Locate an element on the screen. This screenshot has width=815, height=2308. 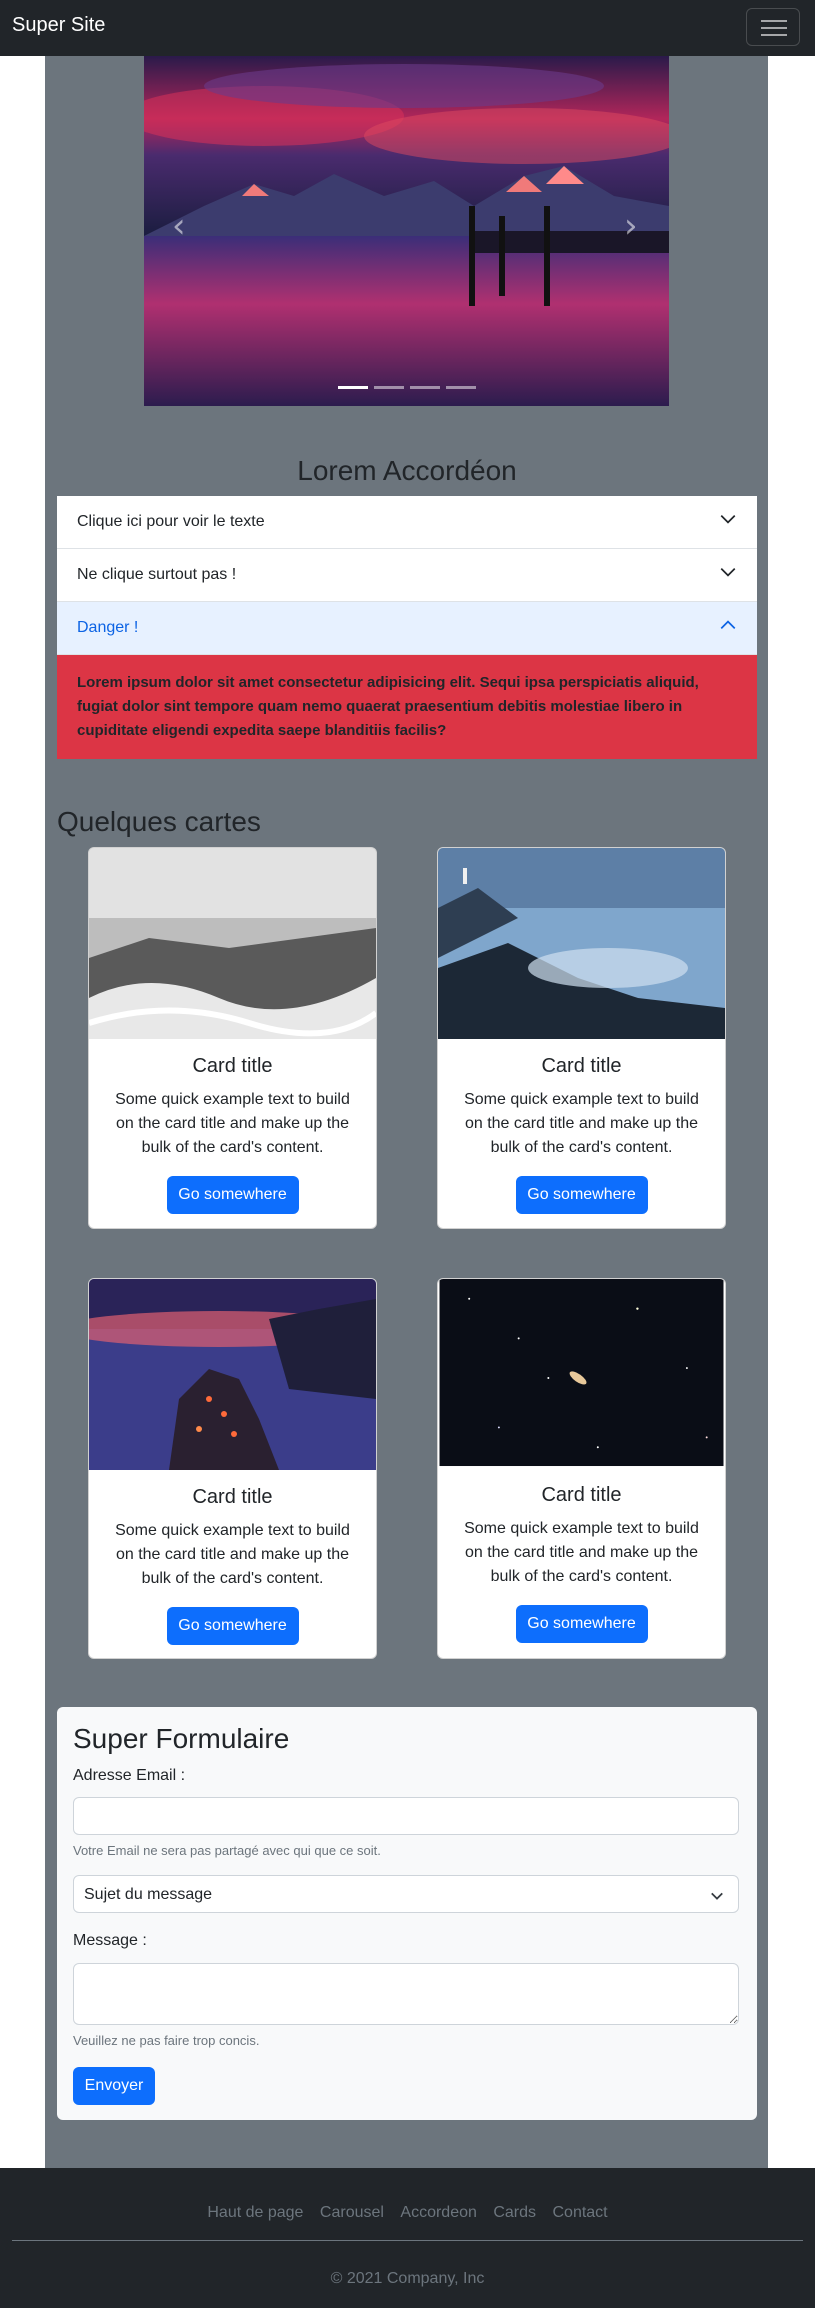
subject-select-value: Sujet du message is located at coordinates (148, 1894).